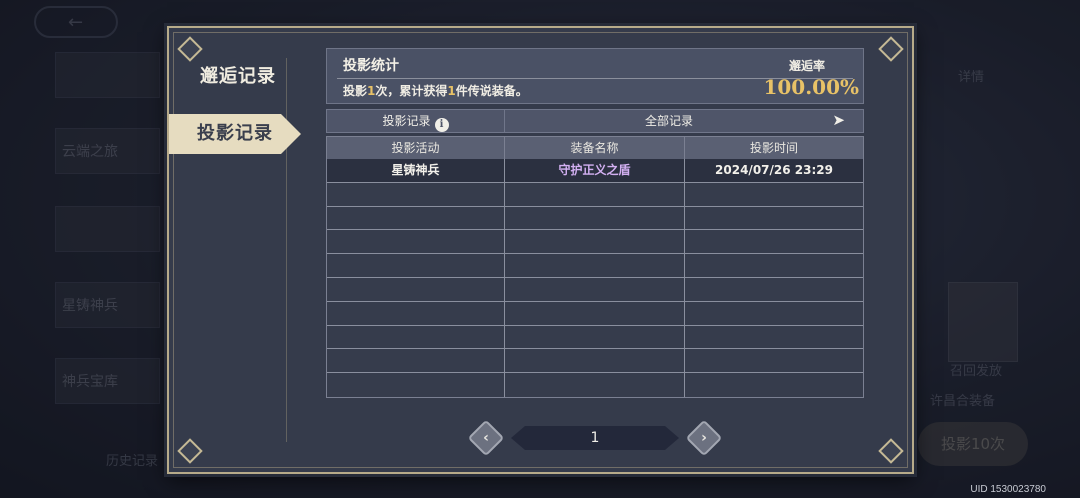 This screenshot has width=1080, height=498. Describe the element at coordinates (774, 170) in the screenshot. I see `cell-time: 2024/07/26 23:29` at that location.